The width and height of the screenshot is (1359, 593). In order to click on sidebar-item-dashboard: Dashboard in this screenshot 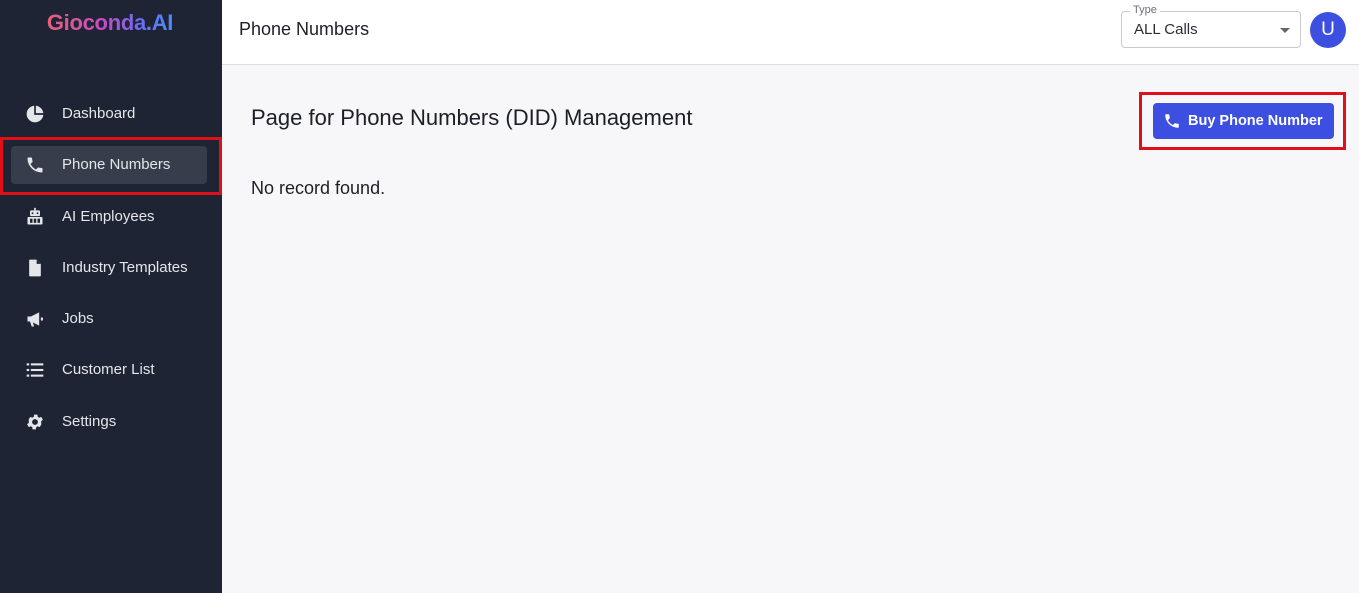, I will do `click(109, 114)`.